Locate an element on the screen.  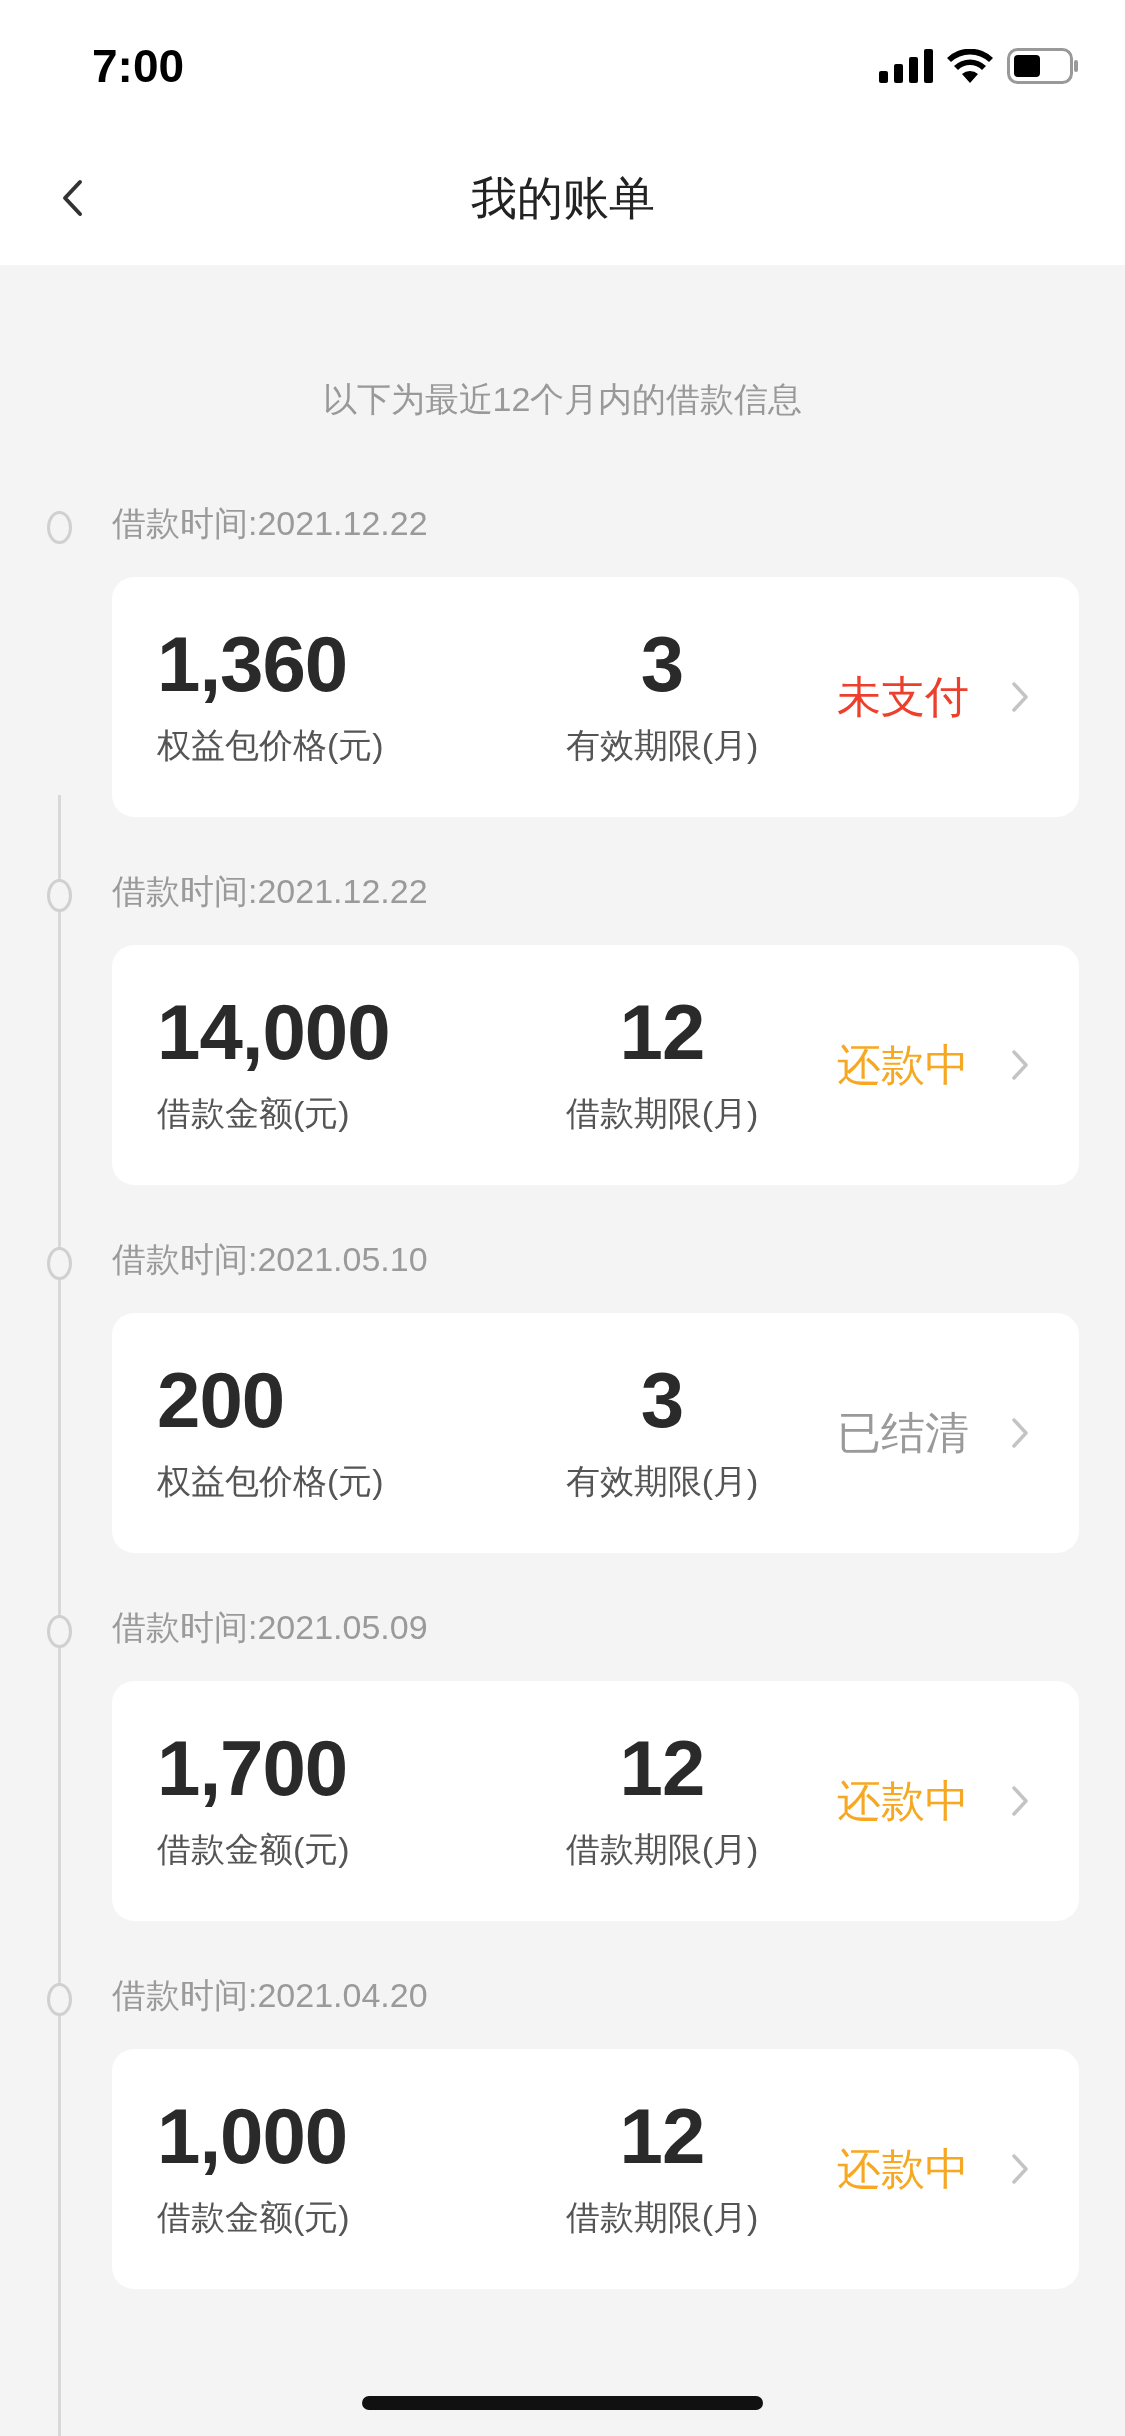
amount-value: 1,000 is located at coordinates (253, 2136).